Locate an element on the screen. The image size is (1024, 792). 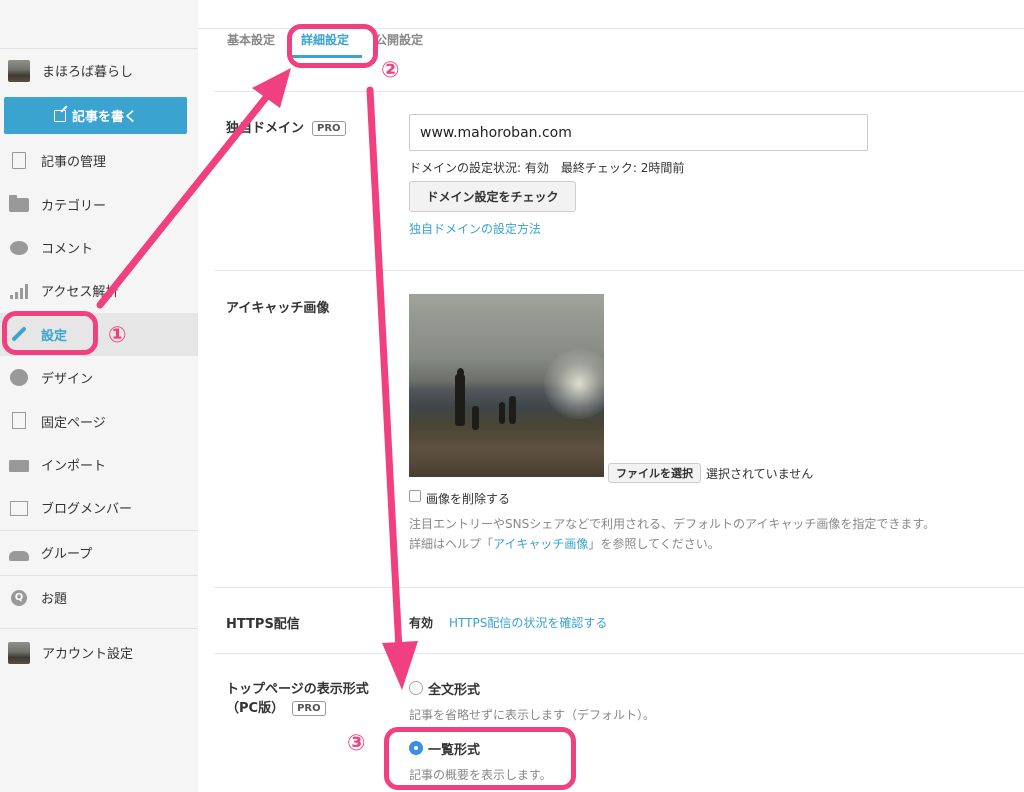
sidebar-item-category: カテゴリー is located at coordinates (99, 203).